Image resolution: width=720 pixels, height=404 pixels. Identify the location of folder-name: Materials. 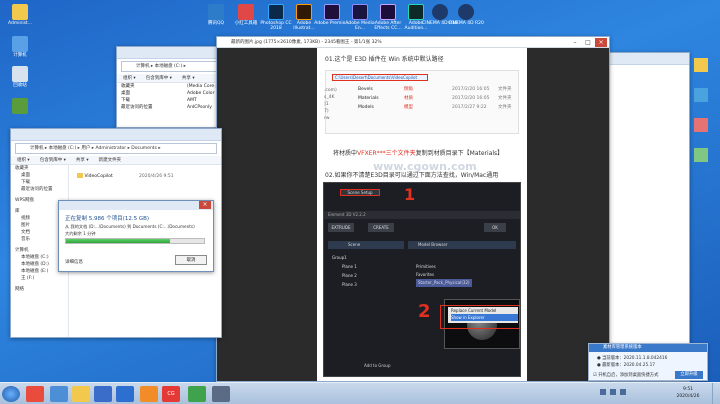
(368, 98).